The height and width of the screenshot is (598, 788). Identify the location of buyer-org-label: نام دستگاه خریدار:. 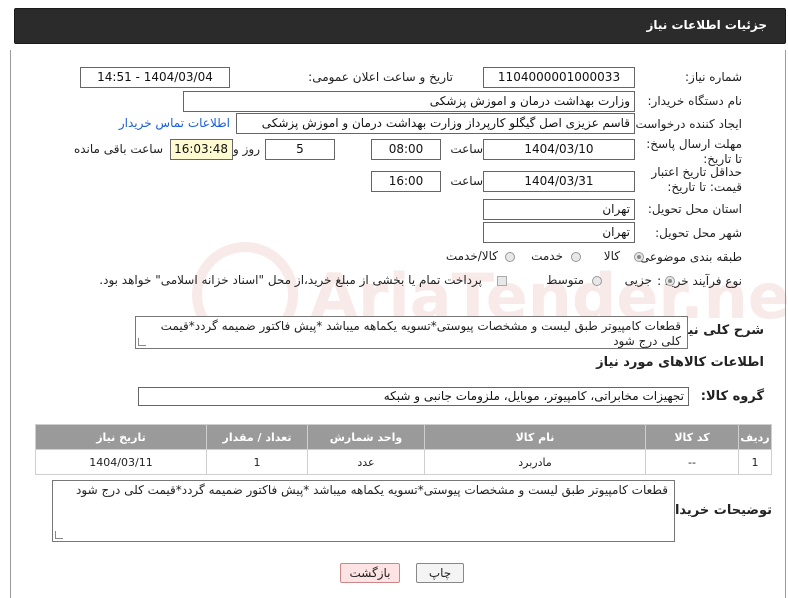
(695, 101).